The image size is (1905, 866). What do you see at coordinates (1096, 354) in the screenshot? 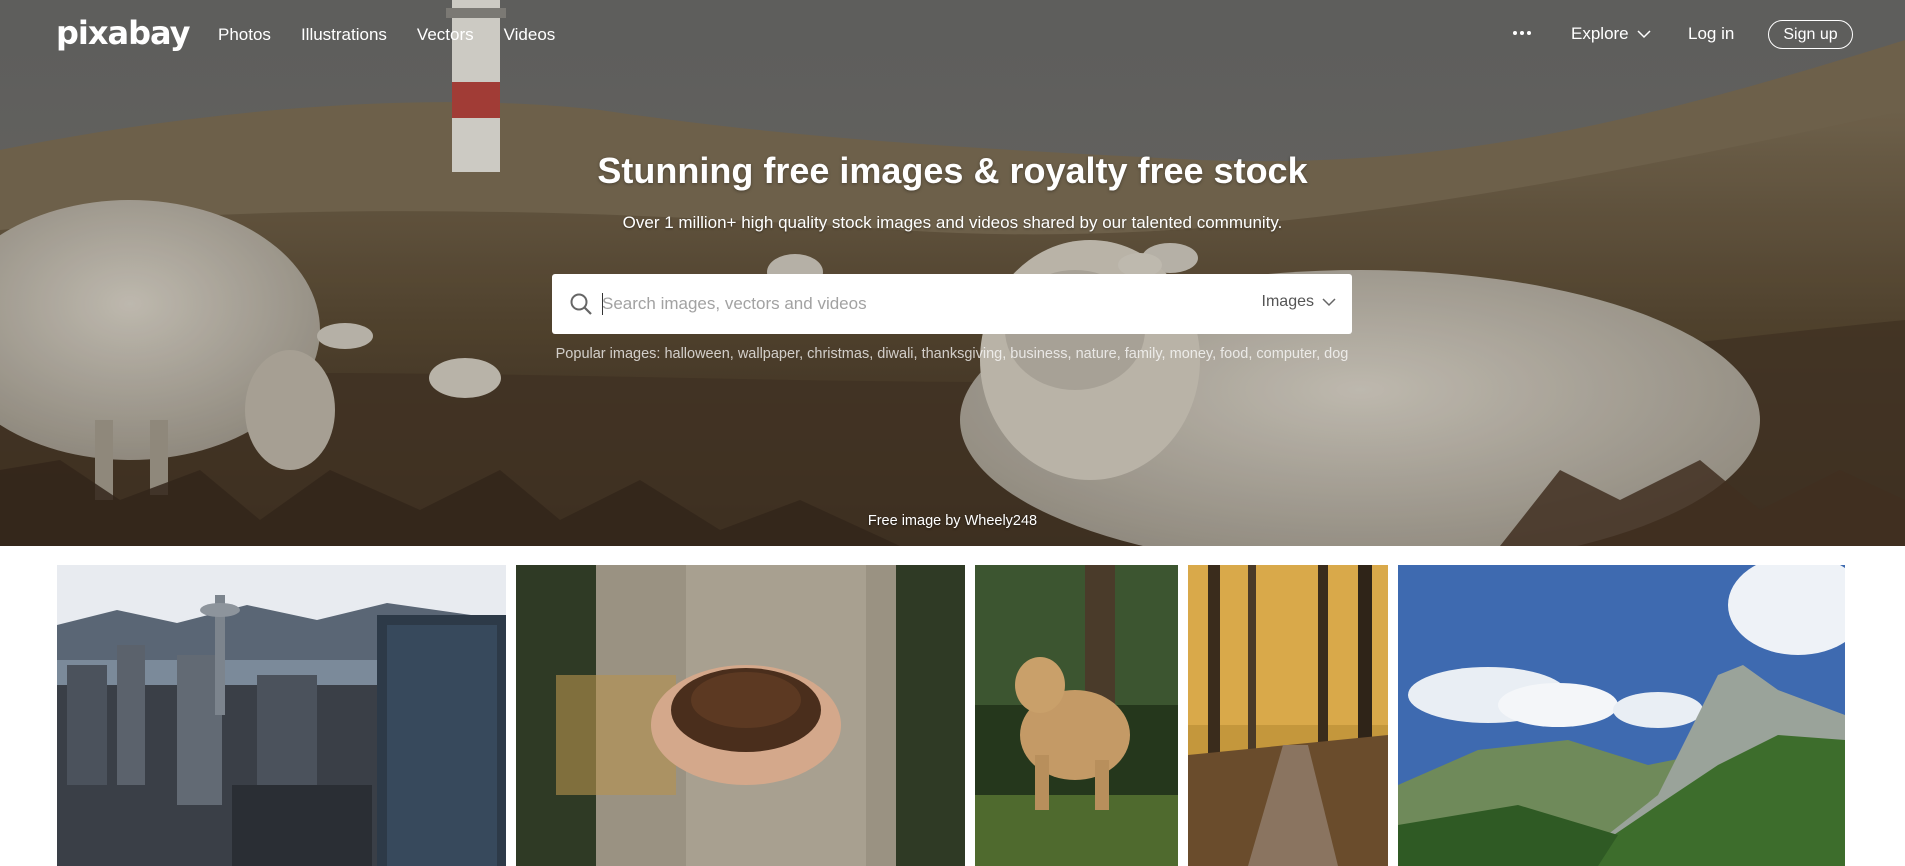
I see `popular-tag-nature: nature` at bounding box center [1096, 354].